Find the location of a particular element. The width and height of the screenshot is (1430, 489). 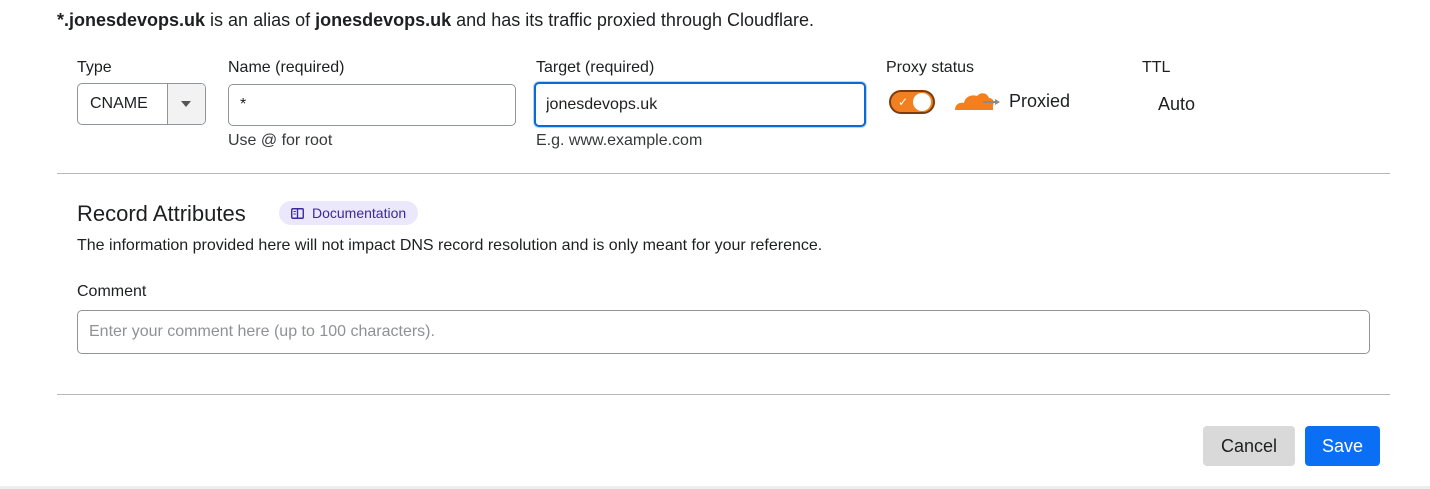

alias-name: *.jonesdevops.uk is located at coordinates (131, 20).